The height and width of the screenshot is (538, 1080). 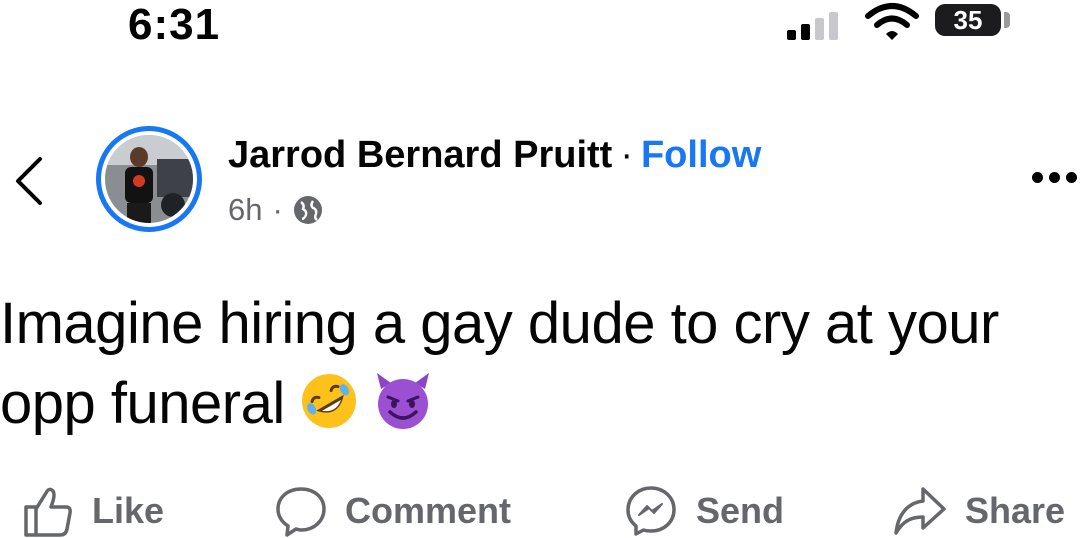 I want to click on share-button: Share, so click(x=979, y=511).